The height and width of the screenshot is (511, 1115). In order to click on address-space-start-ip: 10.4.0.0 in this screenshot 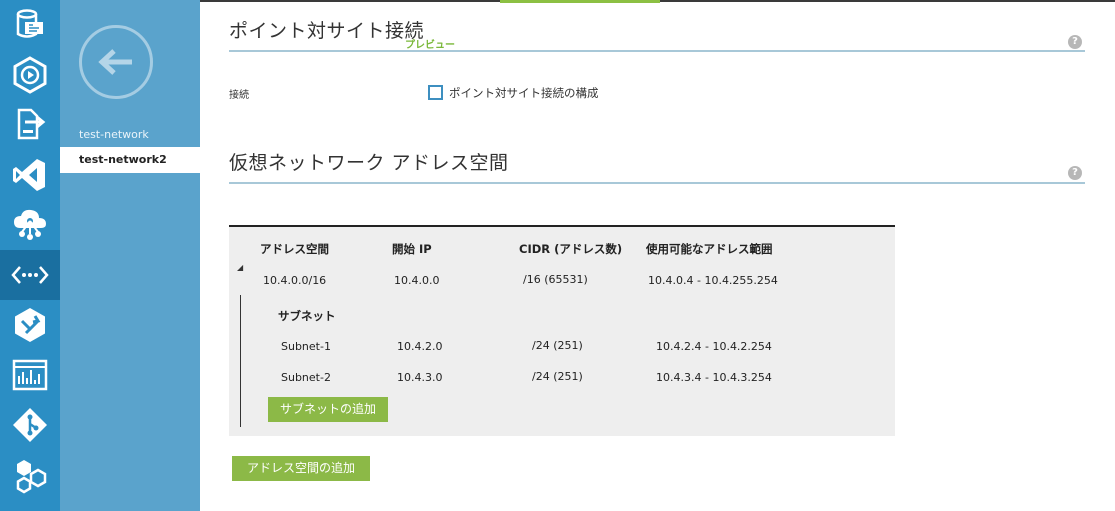, I will do `click(416, 280)`.